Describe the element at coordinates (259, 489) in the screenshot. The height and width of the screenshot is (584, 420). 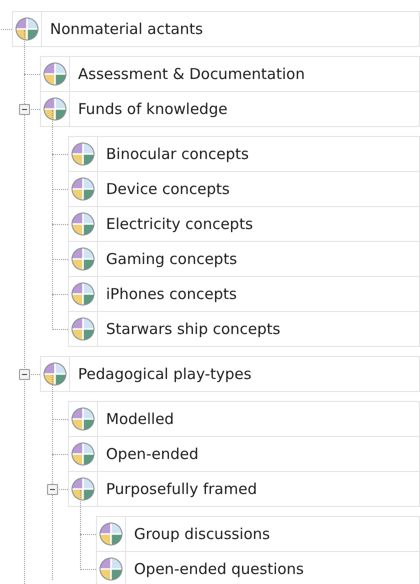
I see `tree-item-label: Purposefully framed` at that location.